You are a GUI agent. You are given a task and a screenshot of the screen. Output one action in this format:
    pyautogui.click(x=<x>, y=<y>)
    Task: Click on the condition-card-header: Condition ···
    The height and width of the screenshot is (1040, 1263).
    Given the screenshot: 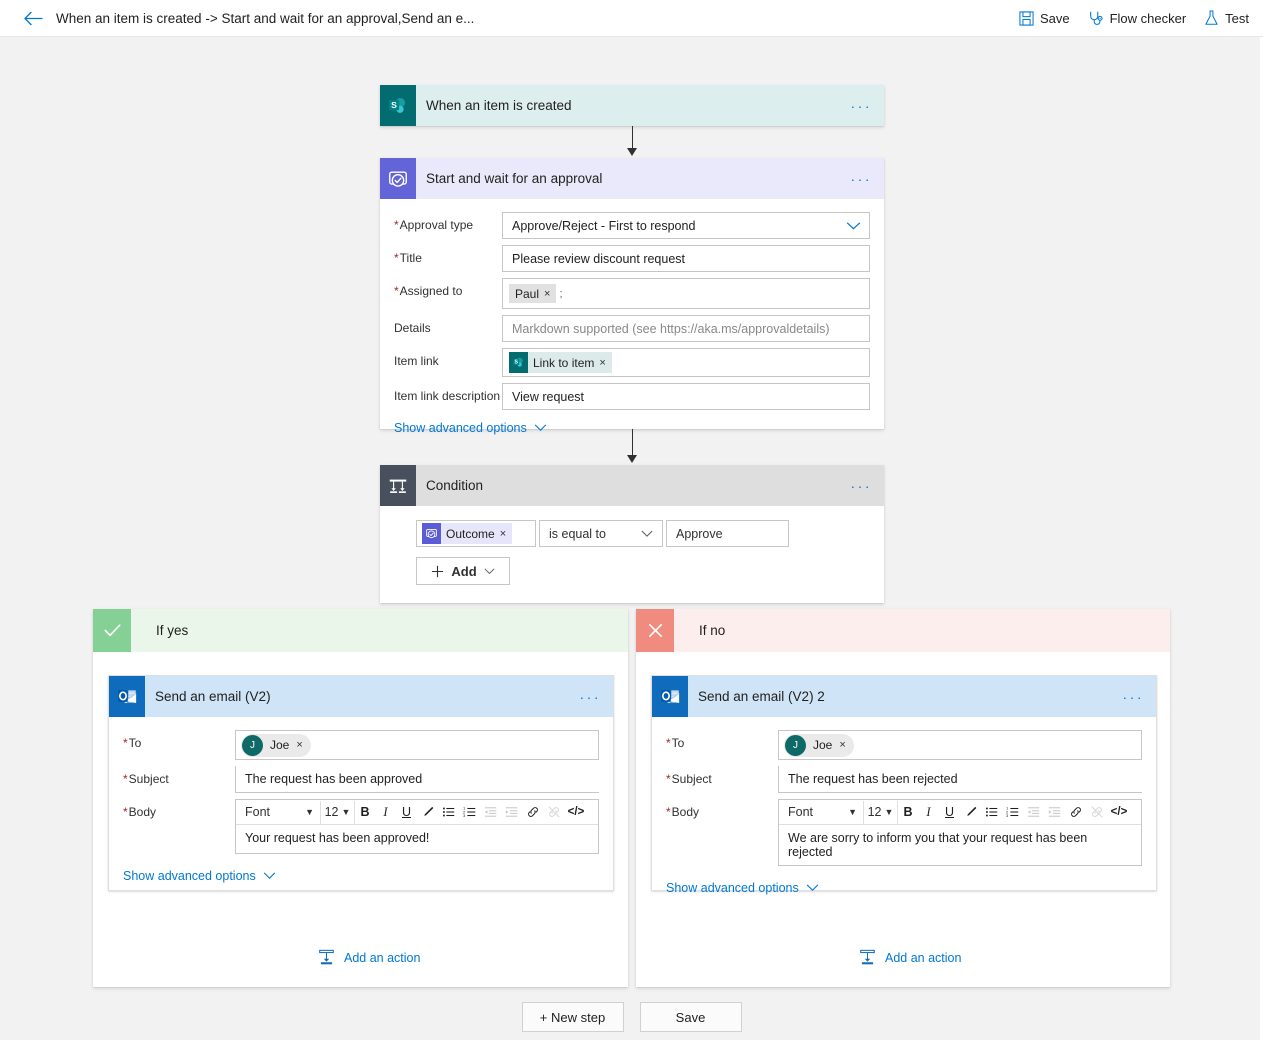 What is the action you would take?
    pyautogui.click(x=632, y=485)
    